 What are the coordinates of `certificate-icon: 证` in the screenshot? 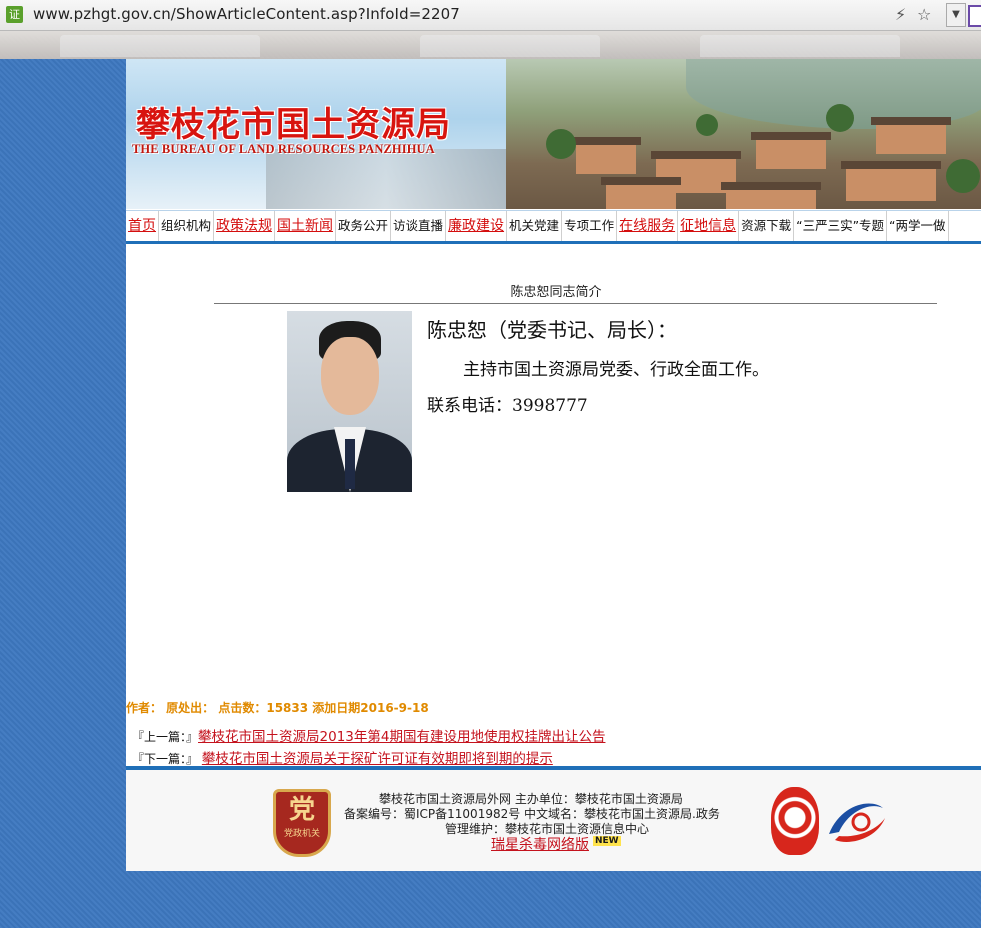 It's located at (14, 14).